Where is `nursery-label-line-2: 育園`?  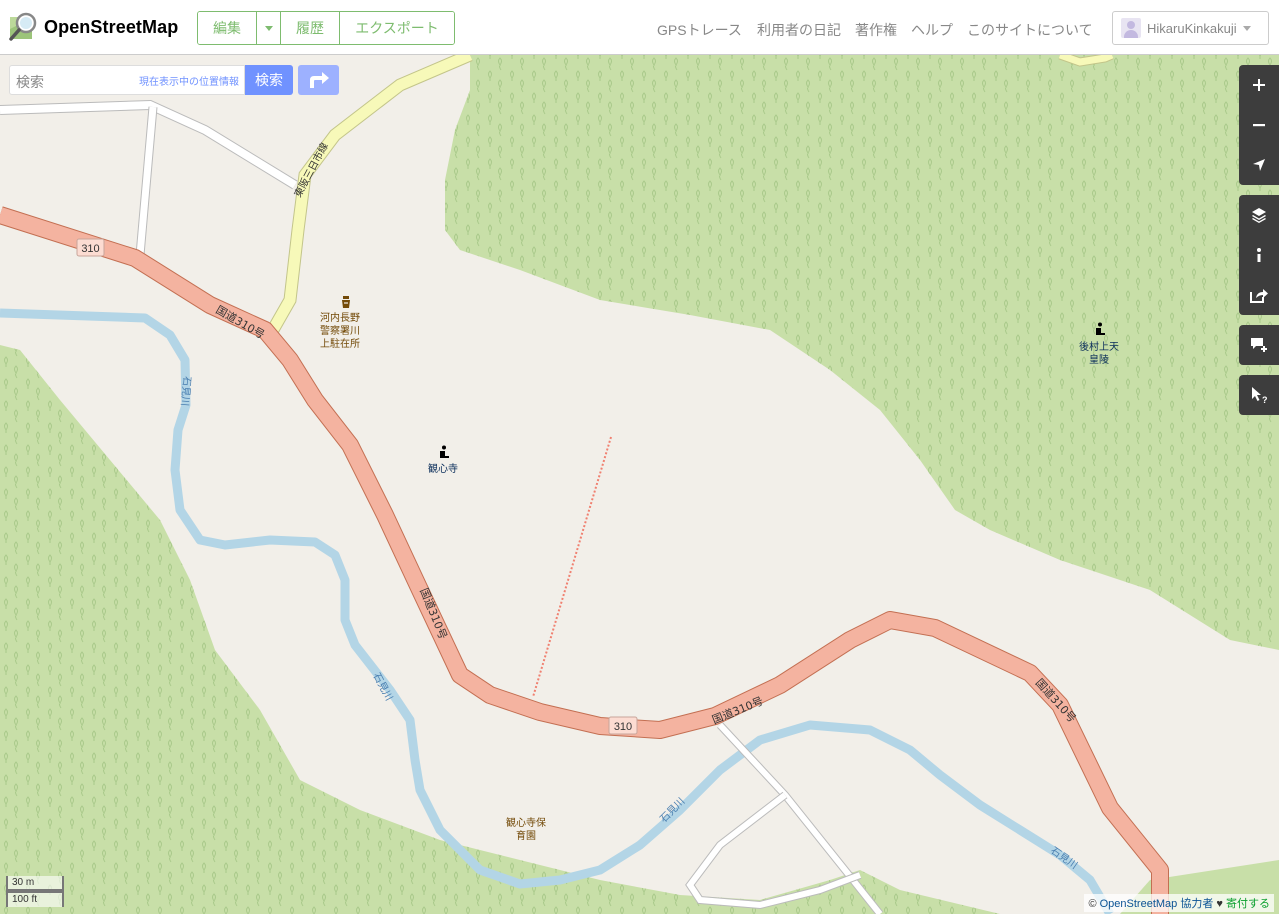 nursery-label-line-2: 育園 is located at coordinates (526, 836).